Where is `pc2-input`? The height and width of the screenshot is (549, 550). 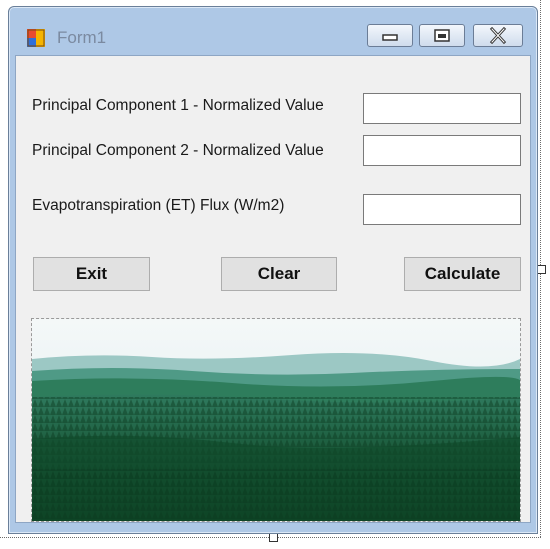 pc2-input is located at coordinates (442, 150).